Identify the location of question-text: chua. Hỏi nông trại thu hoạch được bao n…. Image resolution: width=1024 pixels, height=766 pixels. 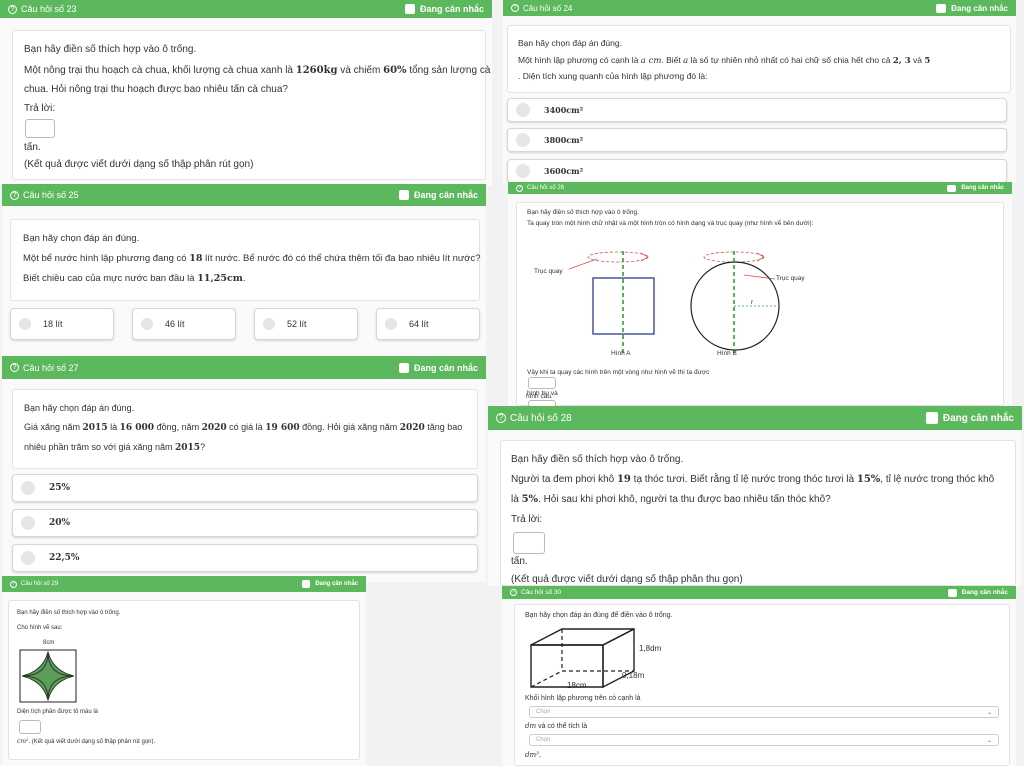
(156, 89).